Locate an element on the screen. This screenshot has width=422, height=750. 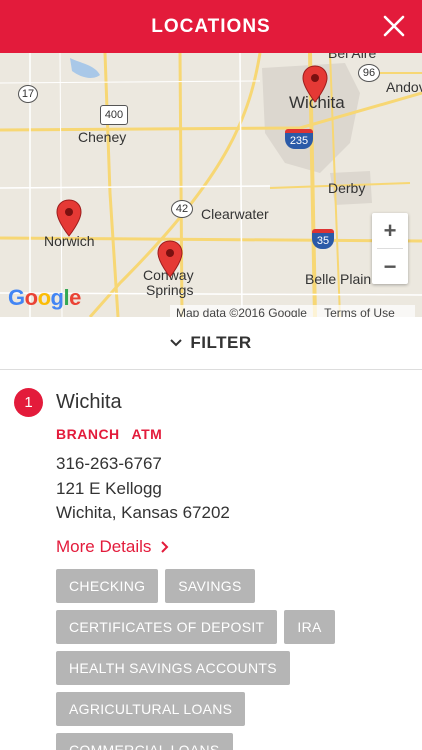
terms-of-use-link: Terms of Use is located at coordinates (359, 311).